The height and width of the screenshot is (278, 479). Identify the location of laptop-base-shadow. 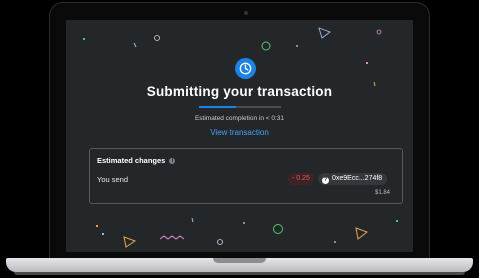
(239, 273).